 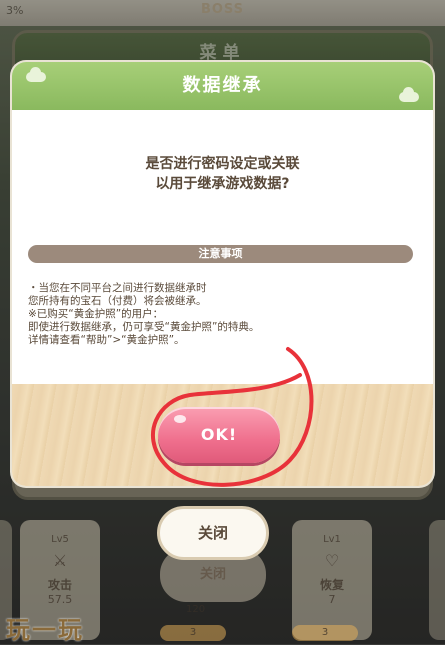 What do you see at coordinates (332, 599) in the screenshot?
I see `card-value: 7` at bounding box center [332, 599].